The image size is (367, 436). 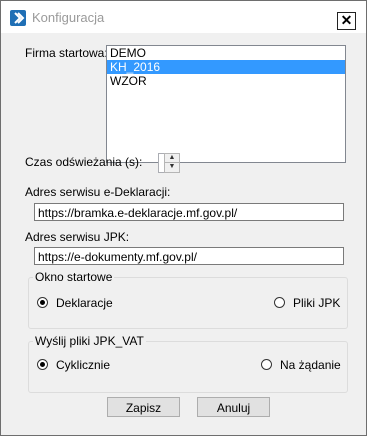 What do you see at coordinates (279, 302) in the screenshot?
I see `radio-pliki-jpk` at bounding box center [279, 302].